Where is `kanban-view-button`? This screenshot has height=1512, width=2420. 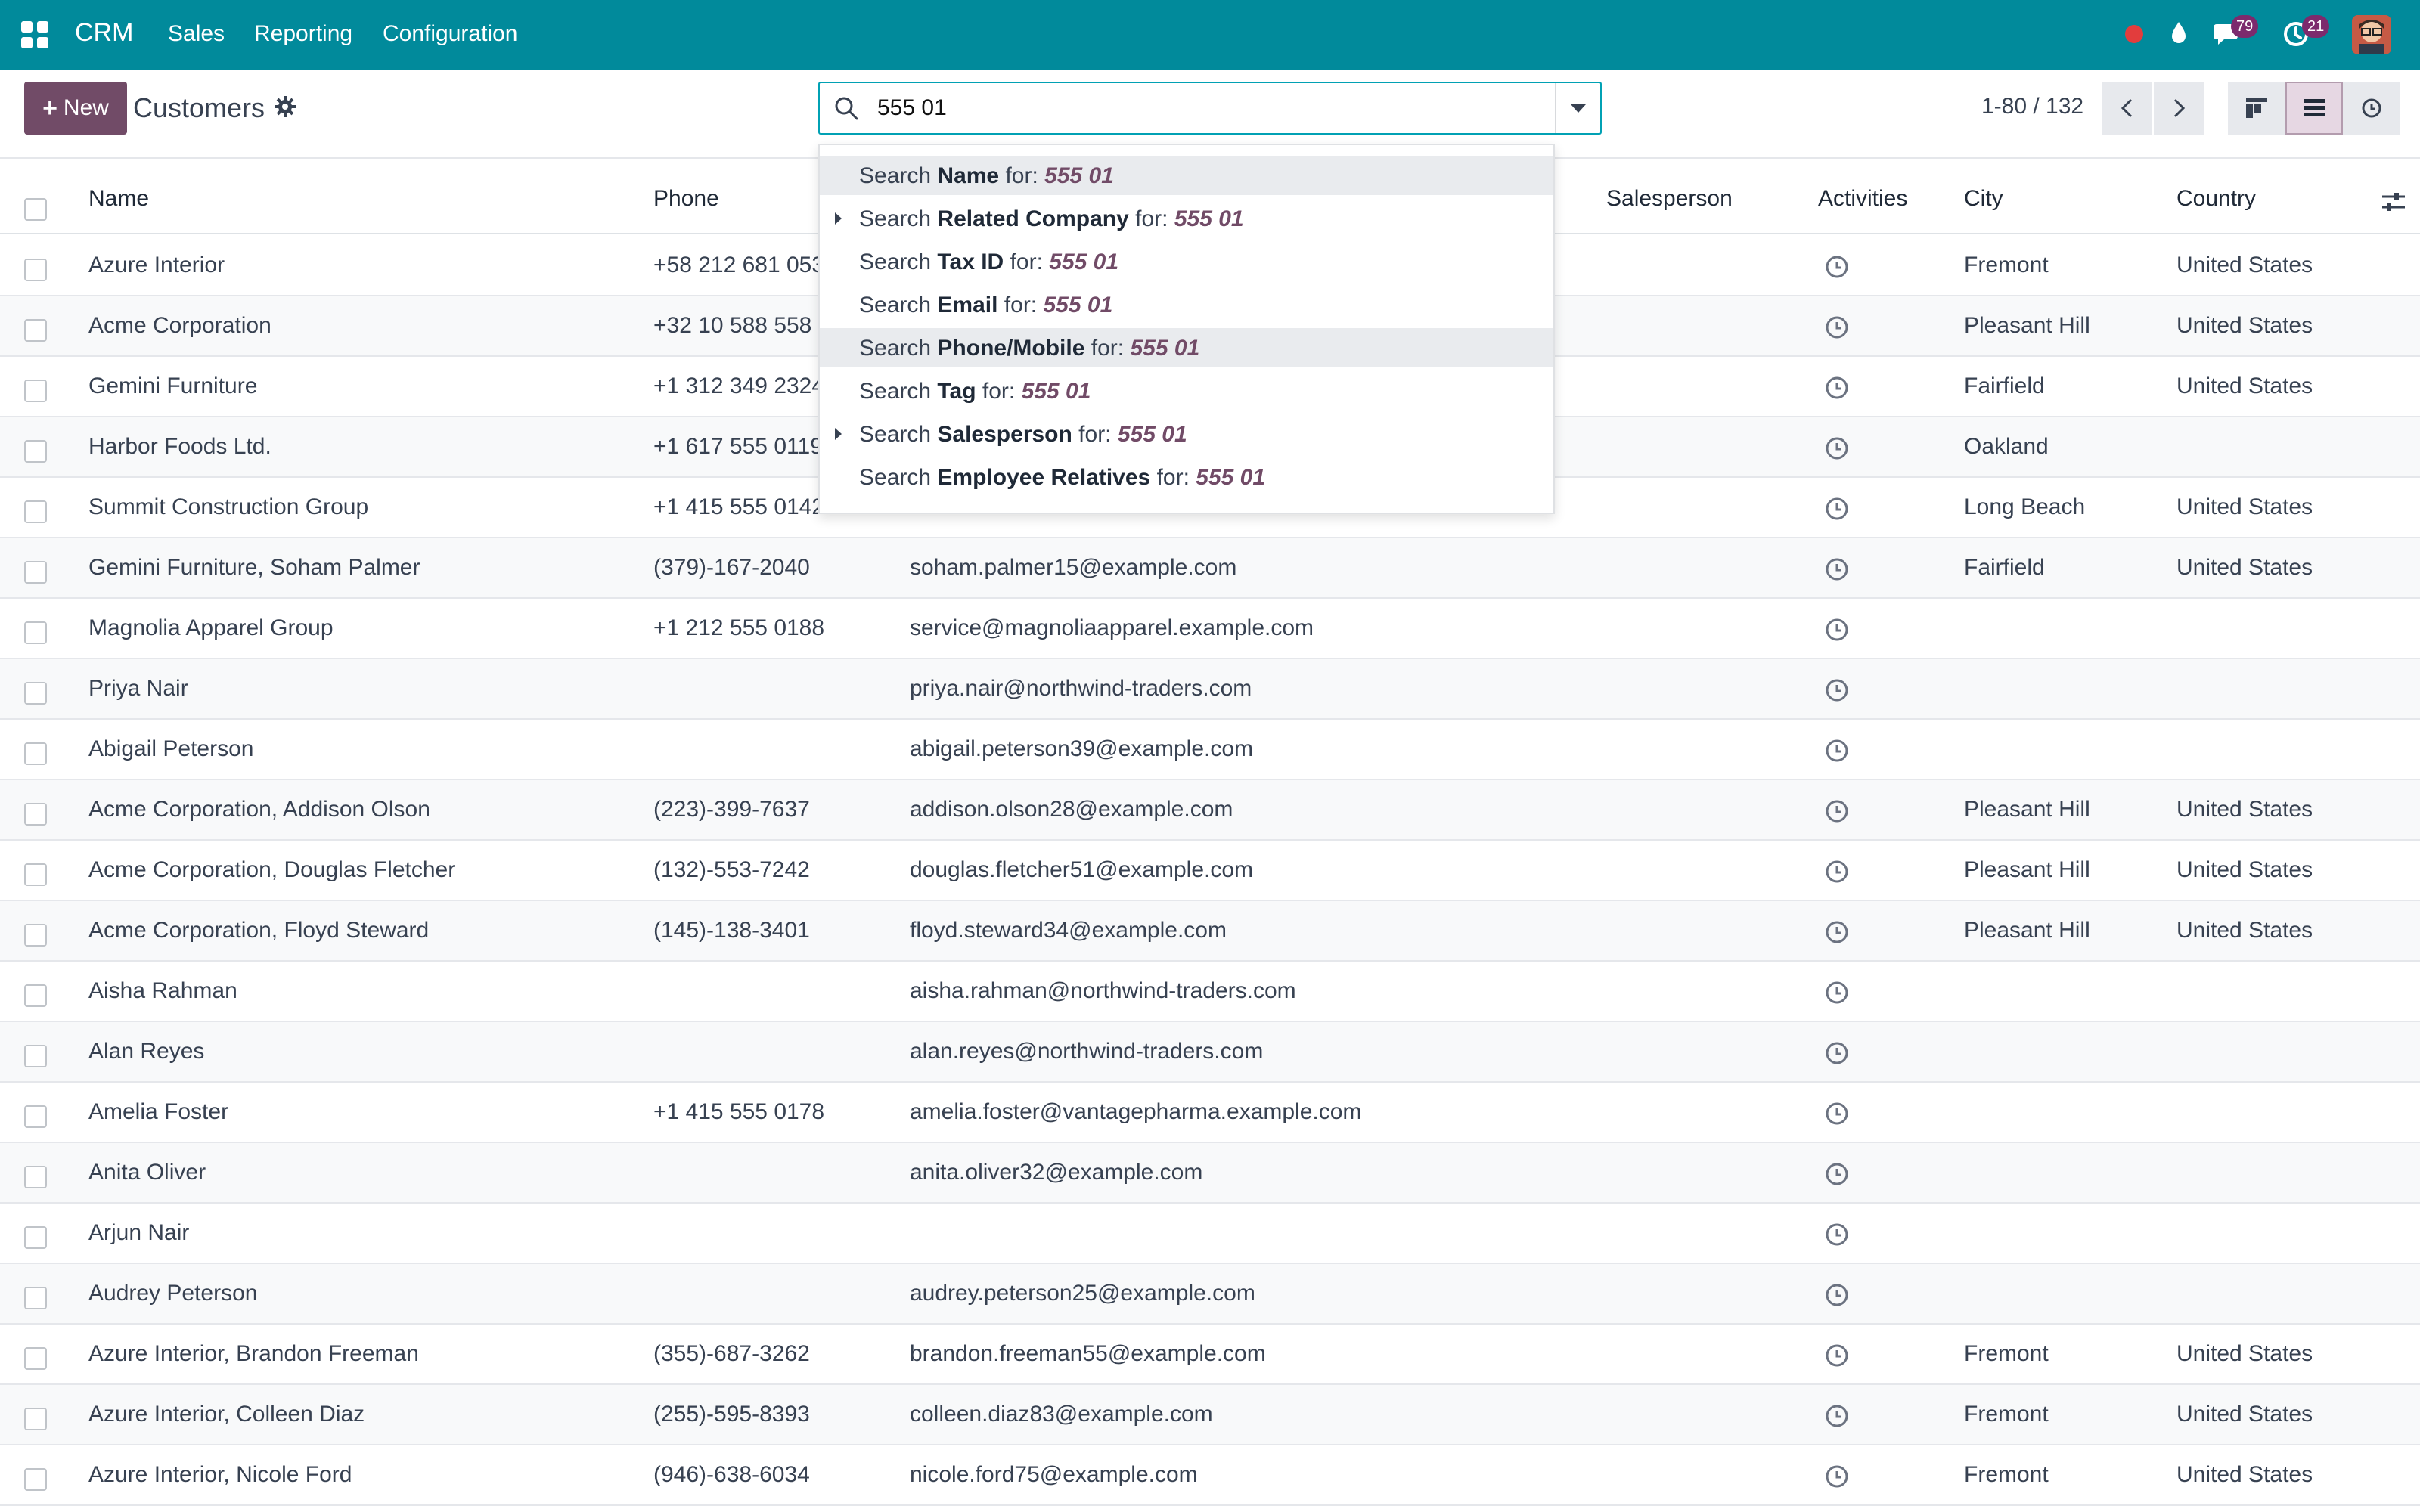
kanban-view-button is located at coordinates (2256, 109).